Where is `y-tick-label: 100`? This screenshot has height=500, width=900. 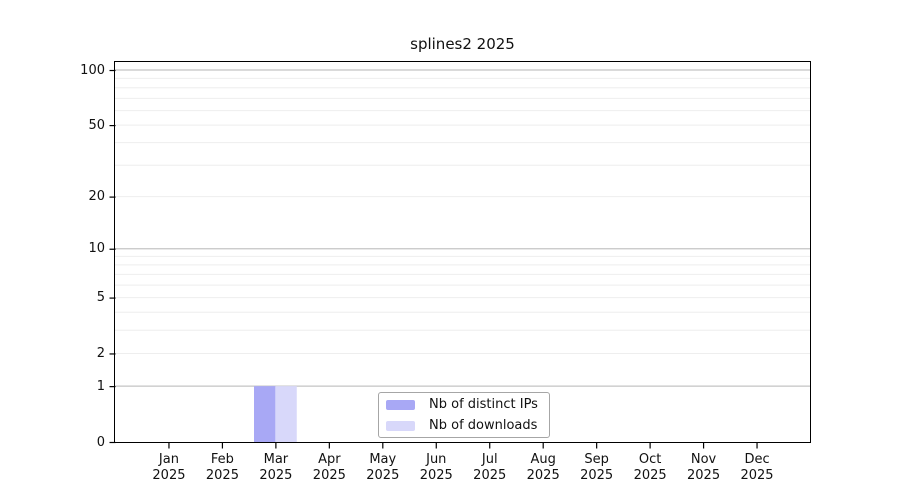
y-tick-label: 100 is located at coordinates (92, 70).